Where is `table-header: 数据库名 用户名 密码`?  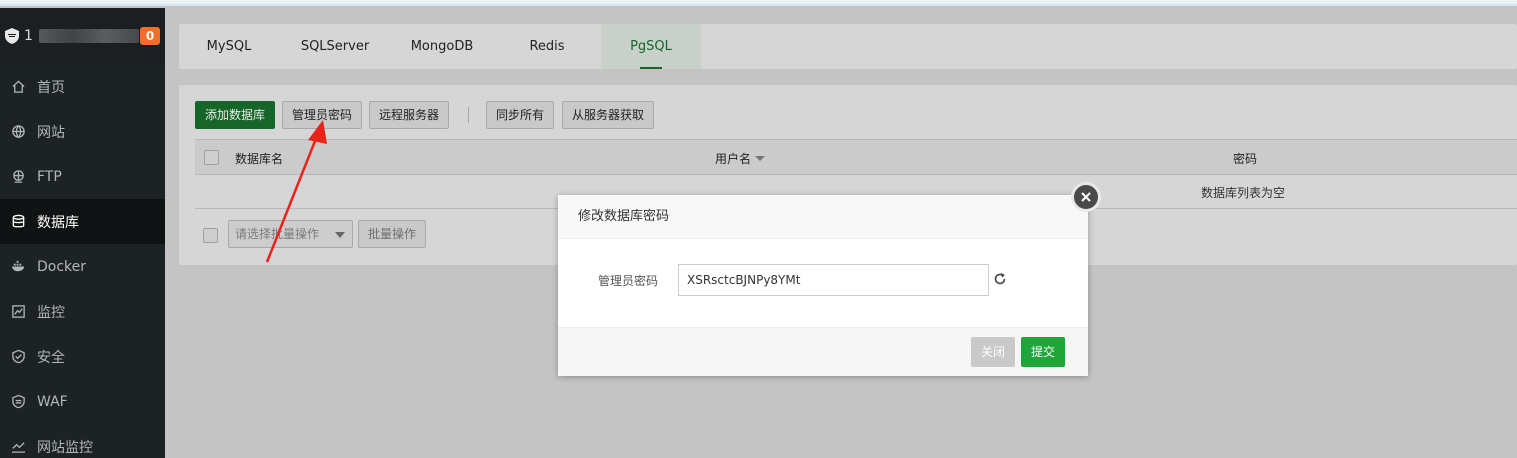 table-header: 数据库名 用户名 密码 is located at coordinates (856, 157).